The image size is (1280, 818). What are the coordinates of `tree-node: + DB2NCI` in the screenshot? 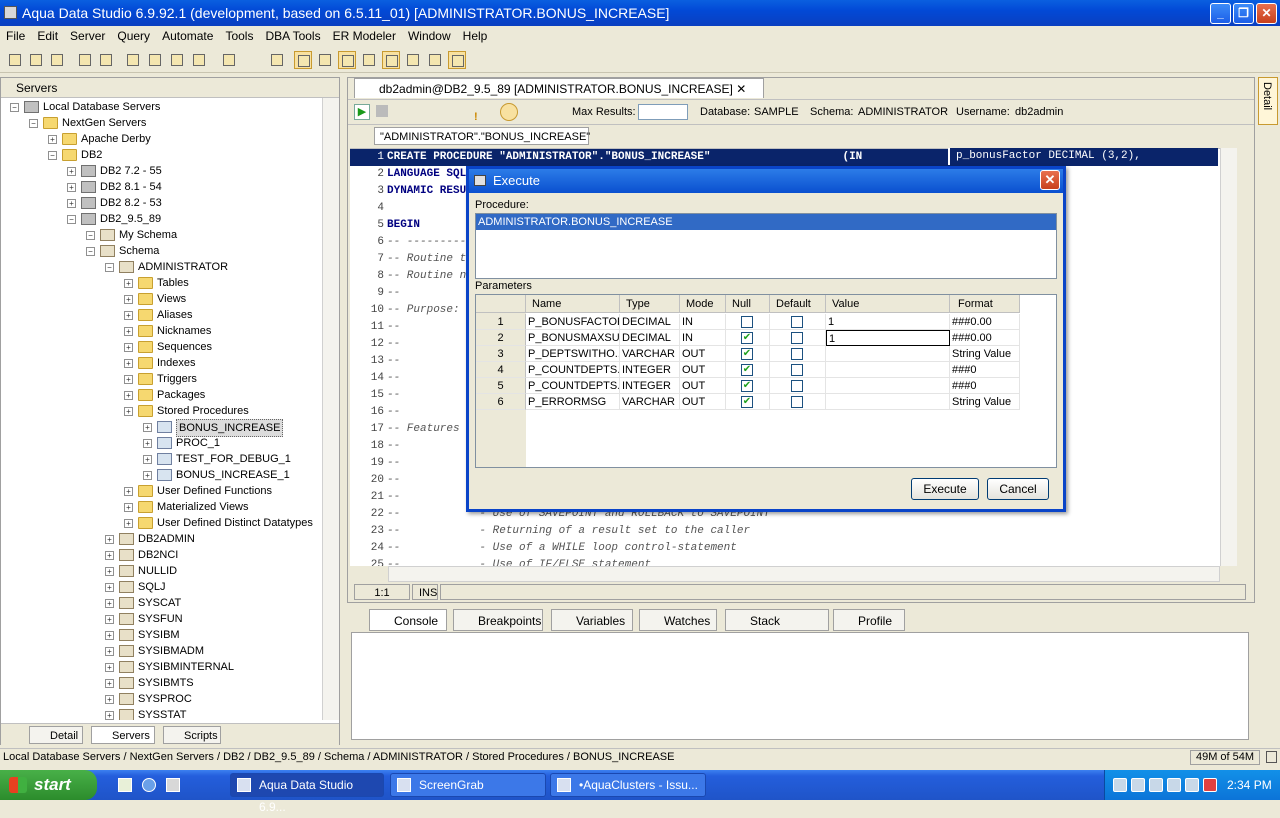 It's located at (160, 555).